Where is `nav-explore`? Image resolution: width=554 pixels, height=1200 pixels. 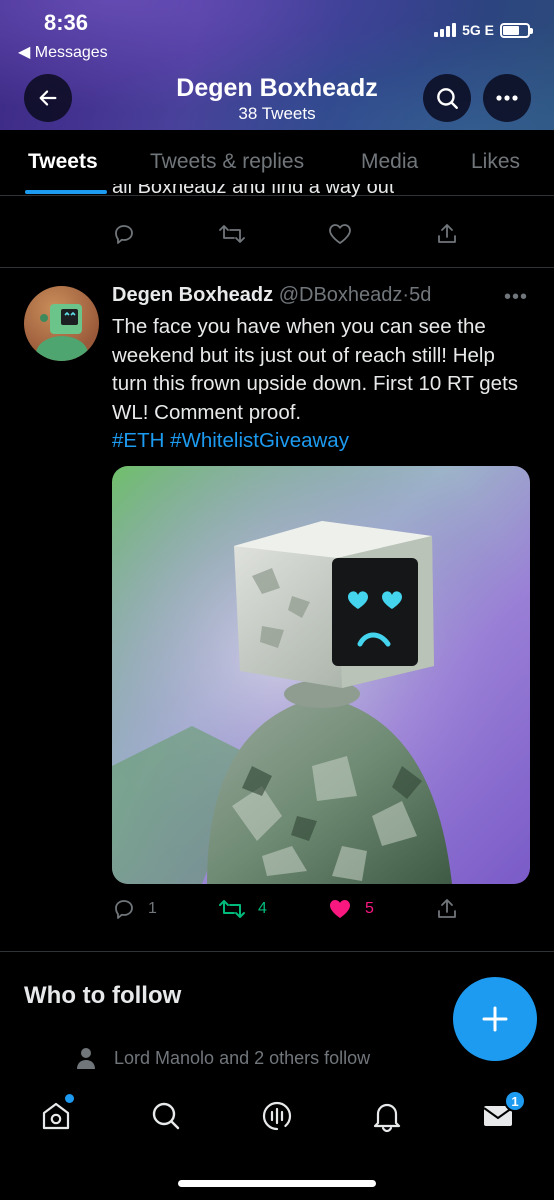 nav-explore is located at coordinates (166, 1116).